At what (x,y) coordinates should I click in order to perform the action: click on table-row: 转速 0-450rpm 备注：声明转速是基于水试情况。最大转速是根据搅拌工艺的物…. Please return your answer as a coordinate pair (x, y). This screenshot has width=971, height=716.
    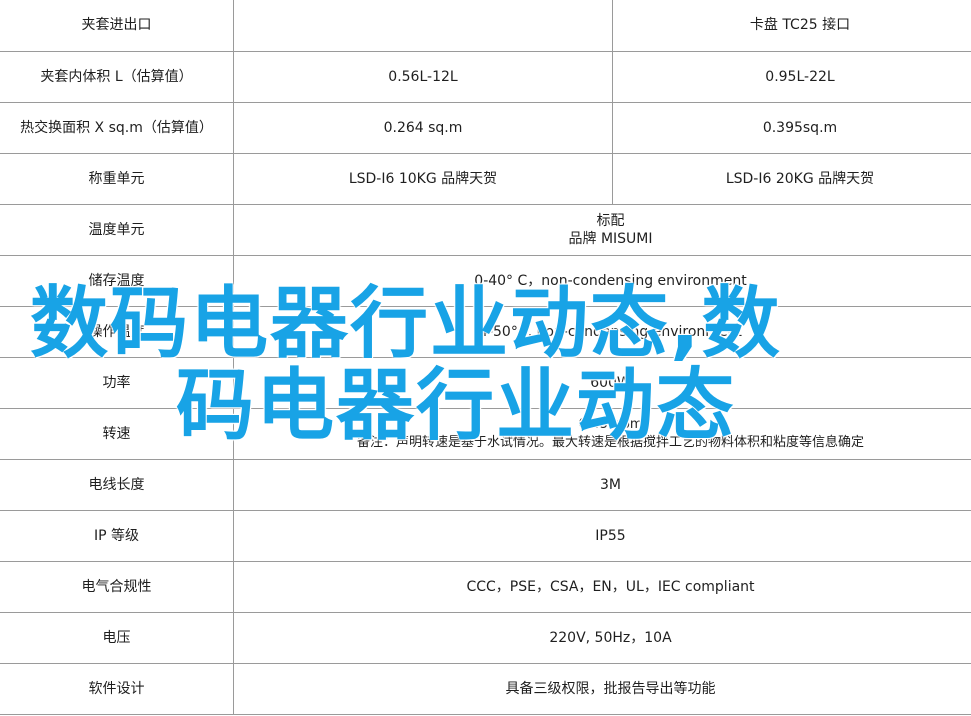
    Looking at the image, I should click on (485, 434).